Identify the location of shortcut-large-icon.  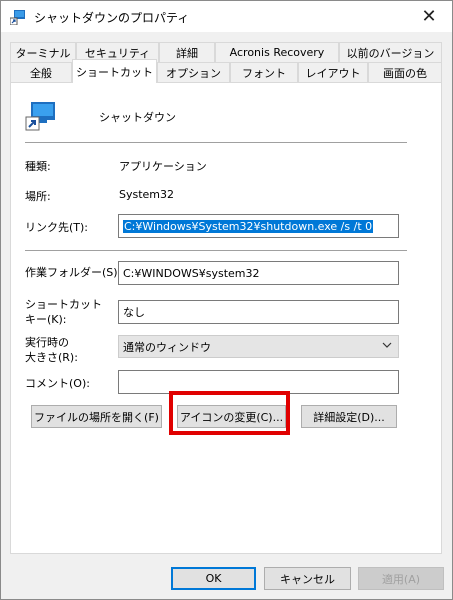
(40, 116).